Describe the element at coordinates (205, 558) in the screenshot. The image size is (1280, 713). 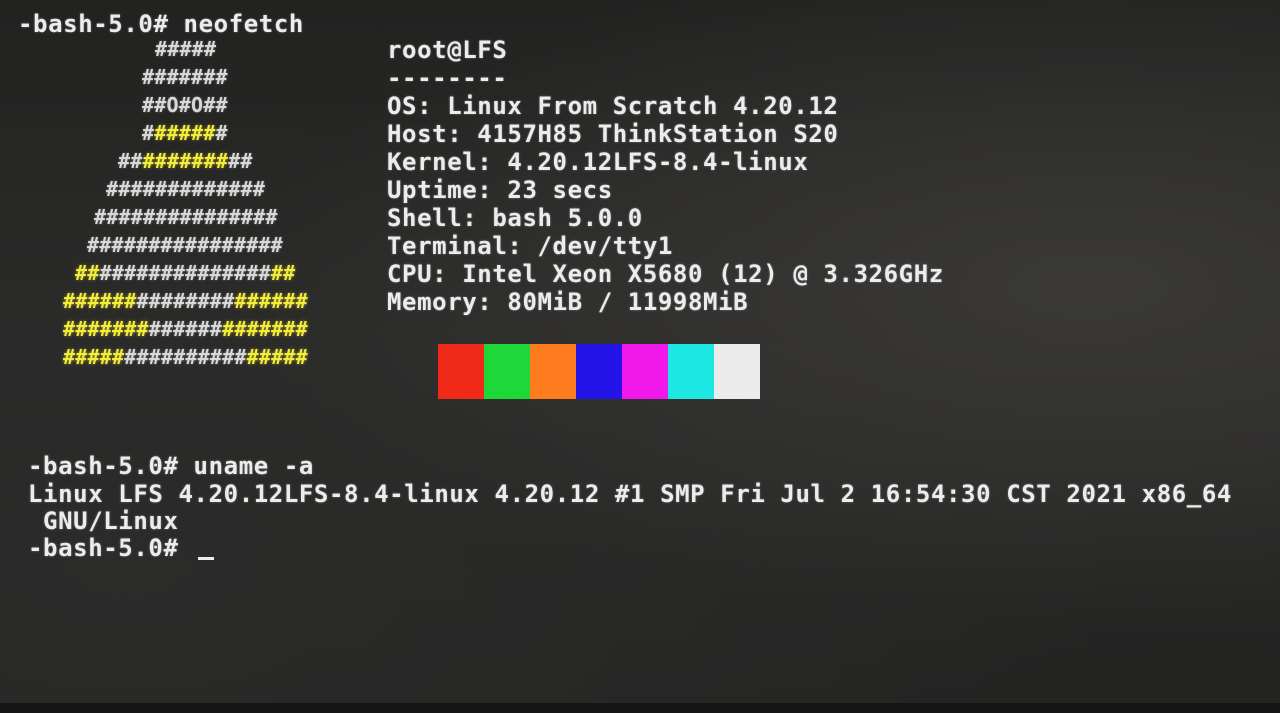
I see `text-cursor` at that location.